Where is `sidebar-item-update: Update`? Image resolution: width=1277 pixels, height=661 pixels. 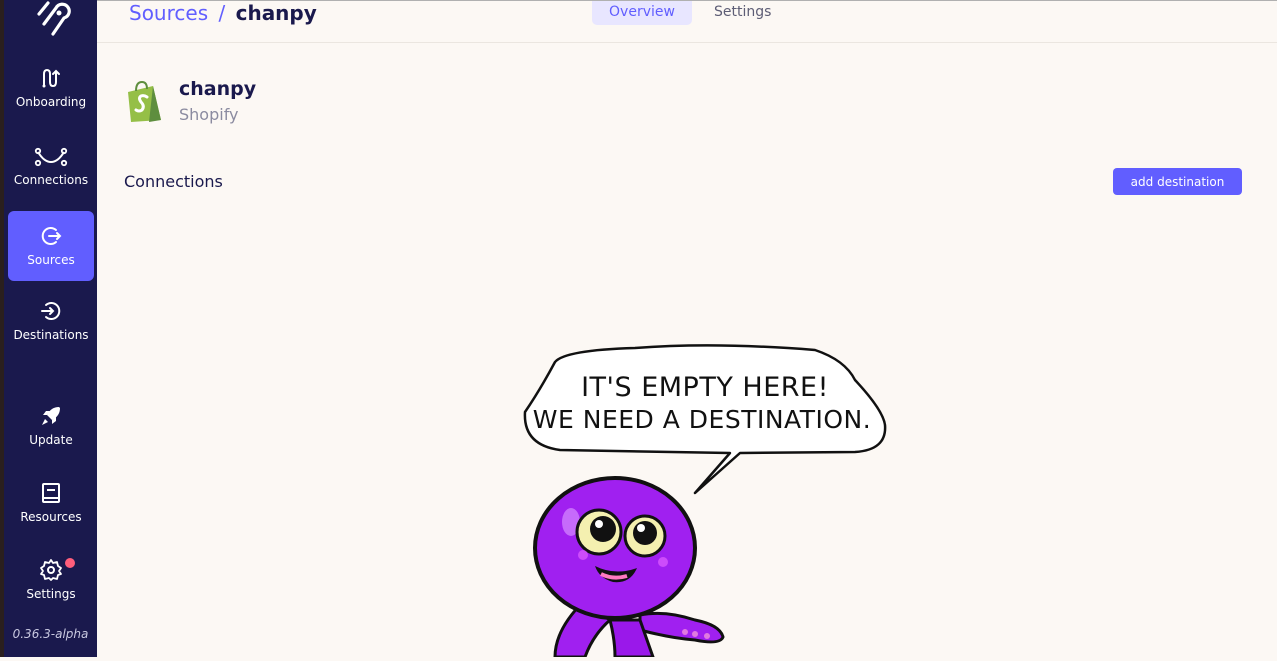
sidebar-item-update: Update is located at coordinates (51, 439).